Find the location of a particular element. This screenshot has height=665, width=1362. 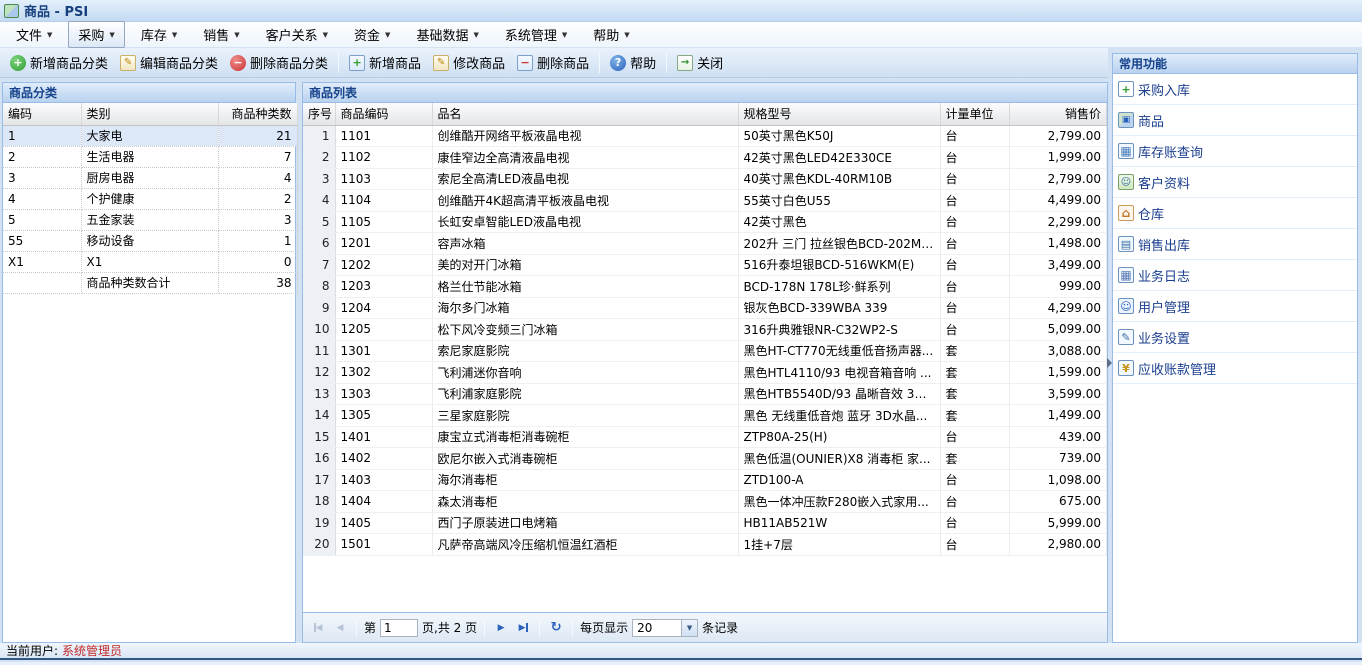

category-row: 5 五金家装 3 is located at coordinates (150, 220).